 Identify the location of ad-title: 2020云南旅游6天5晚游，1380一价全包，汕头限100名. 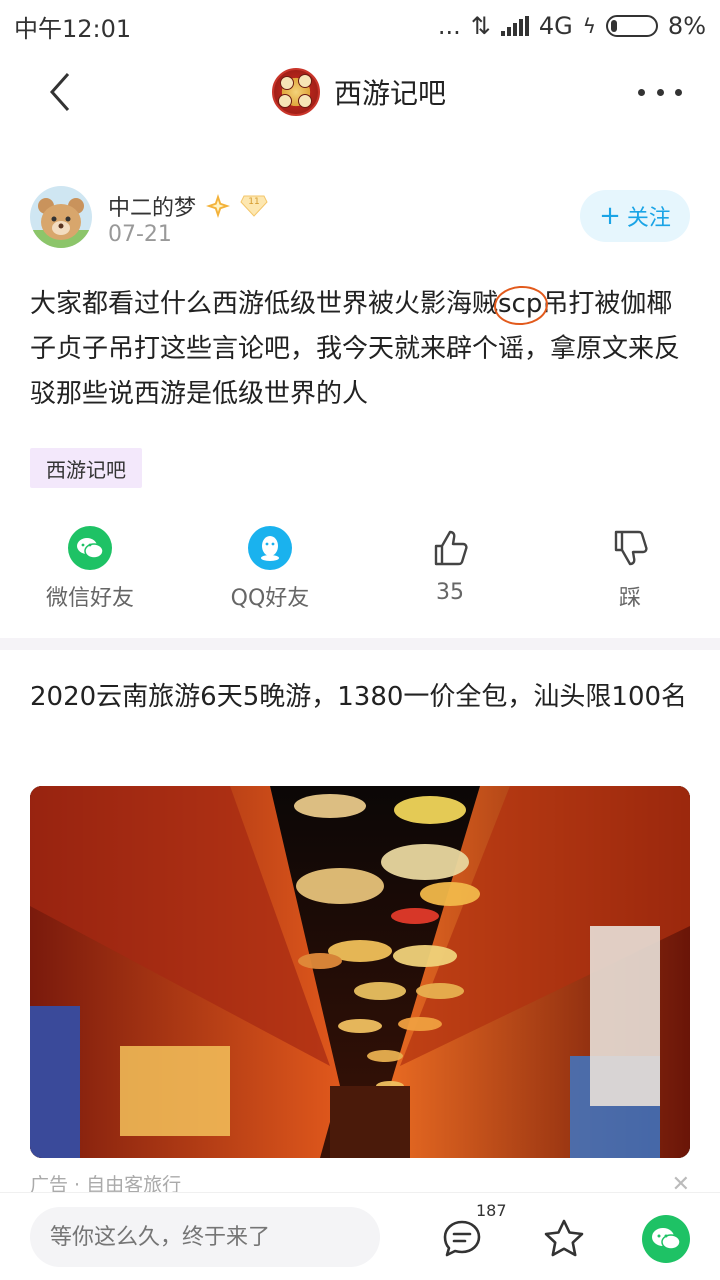
(360, 697).